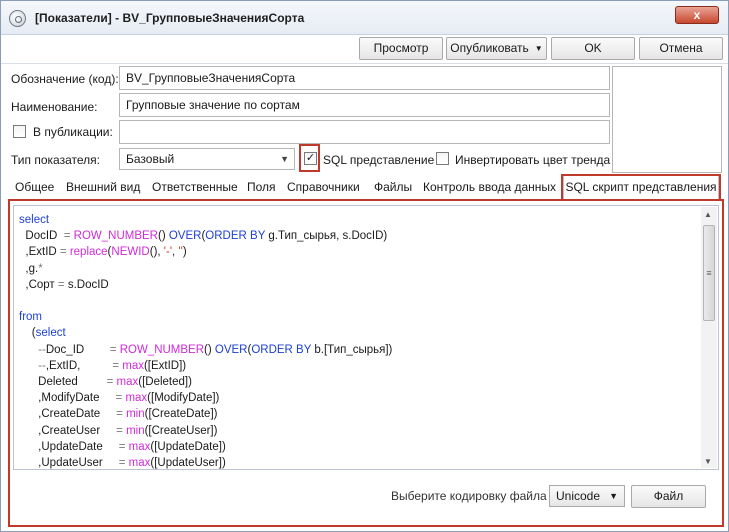 Image resolution: width=729 pixels, height=532 pixels. I want to click on code-token: b.[Тип_сырья]), so click(352, 349).